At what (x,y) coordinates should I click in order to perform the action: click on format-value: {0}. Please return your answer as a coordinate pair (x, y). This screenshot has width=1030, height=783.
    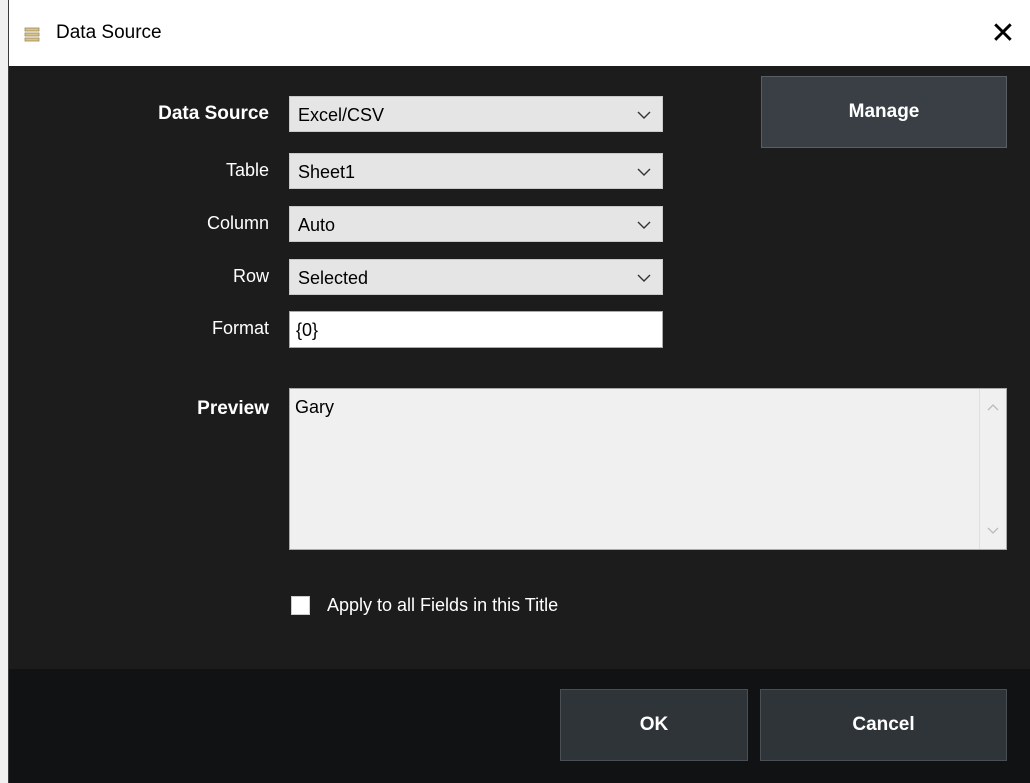
    Looking at the image, I should click on (307, 330).